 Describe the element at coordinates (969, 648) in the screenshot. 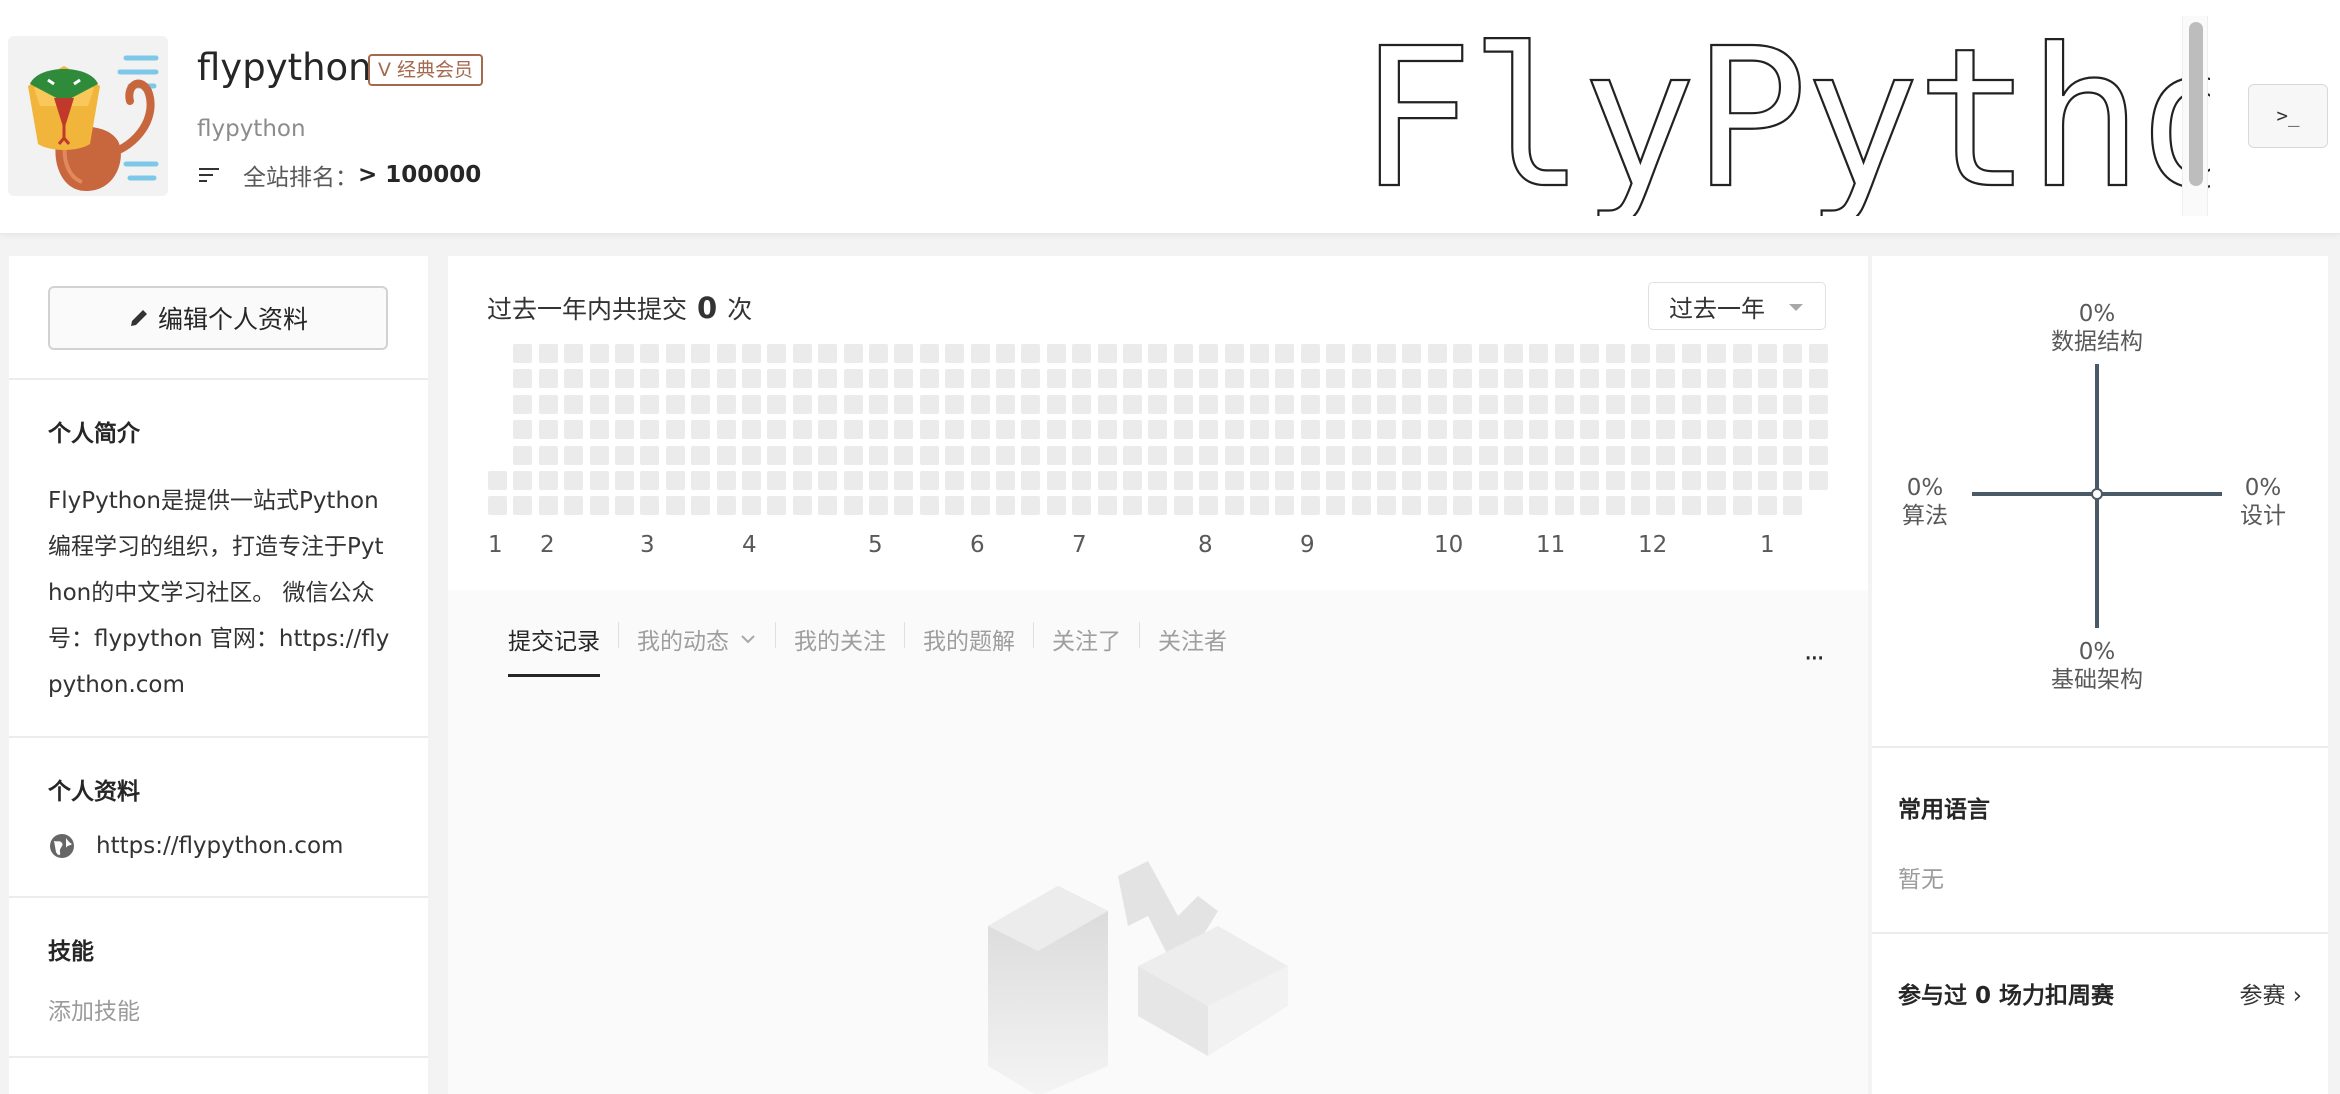

I see `tab-item: 我的题解` at that location.